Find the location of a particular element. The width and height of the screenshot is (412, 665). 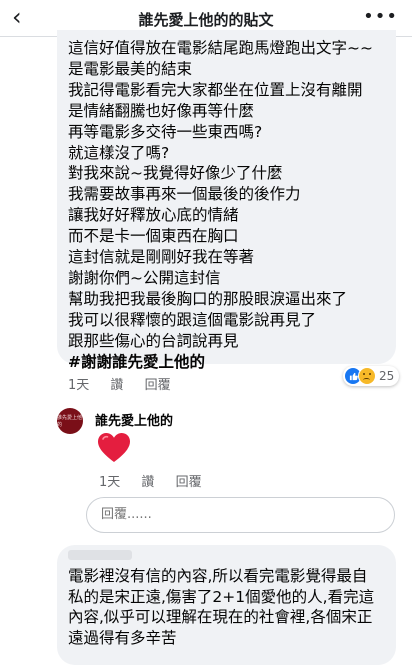

comment-line: 這信好值得放在電影結尾跑馬燈跑出文字~~ is located at coordinates (220, 48).